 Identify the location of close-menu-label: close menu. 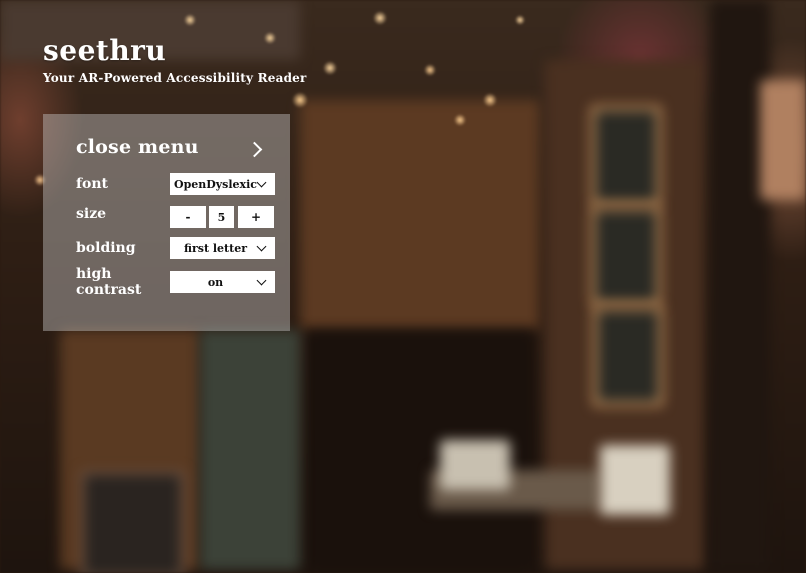
(137, 147).